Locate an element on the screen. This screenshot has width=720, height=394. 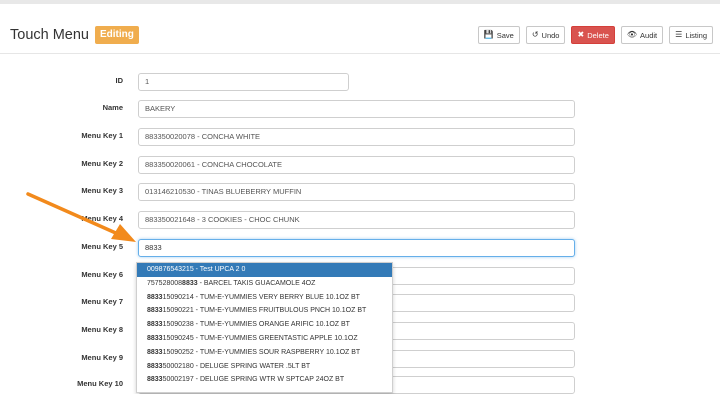
menu-key-10-label: Menu Key 10 is located at coordinates (100, 383).